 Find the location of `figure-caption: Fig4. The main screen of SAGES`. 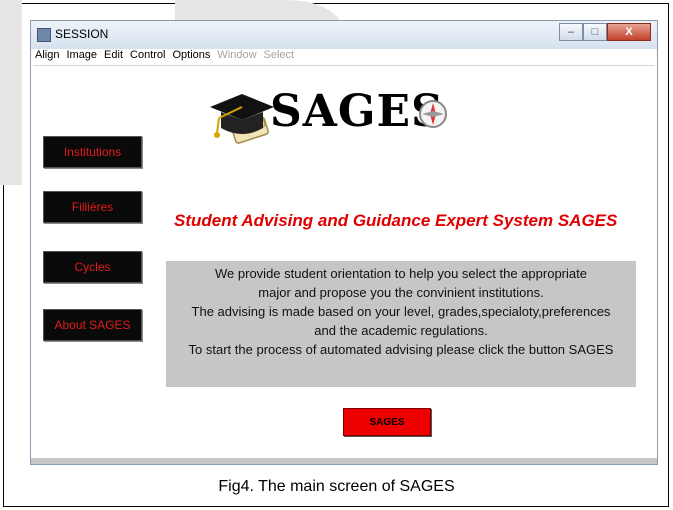

figure-caption: Fig4. The main screen of SAGES is located at coordinates (336, 486).